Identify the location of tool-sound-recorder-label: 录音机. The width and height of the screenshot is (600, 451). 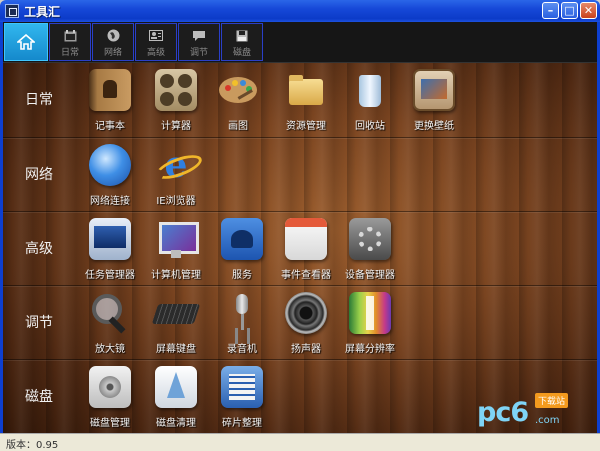
(242, 349).